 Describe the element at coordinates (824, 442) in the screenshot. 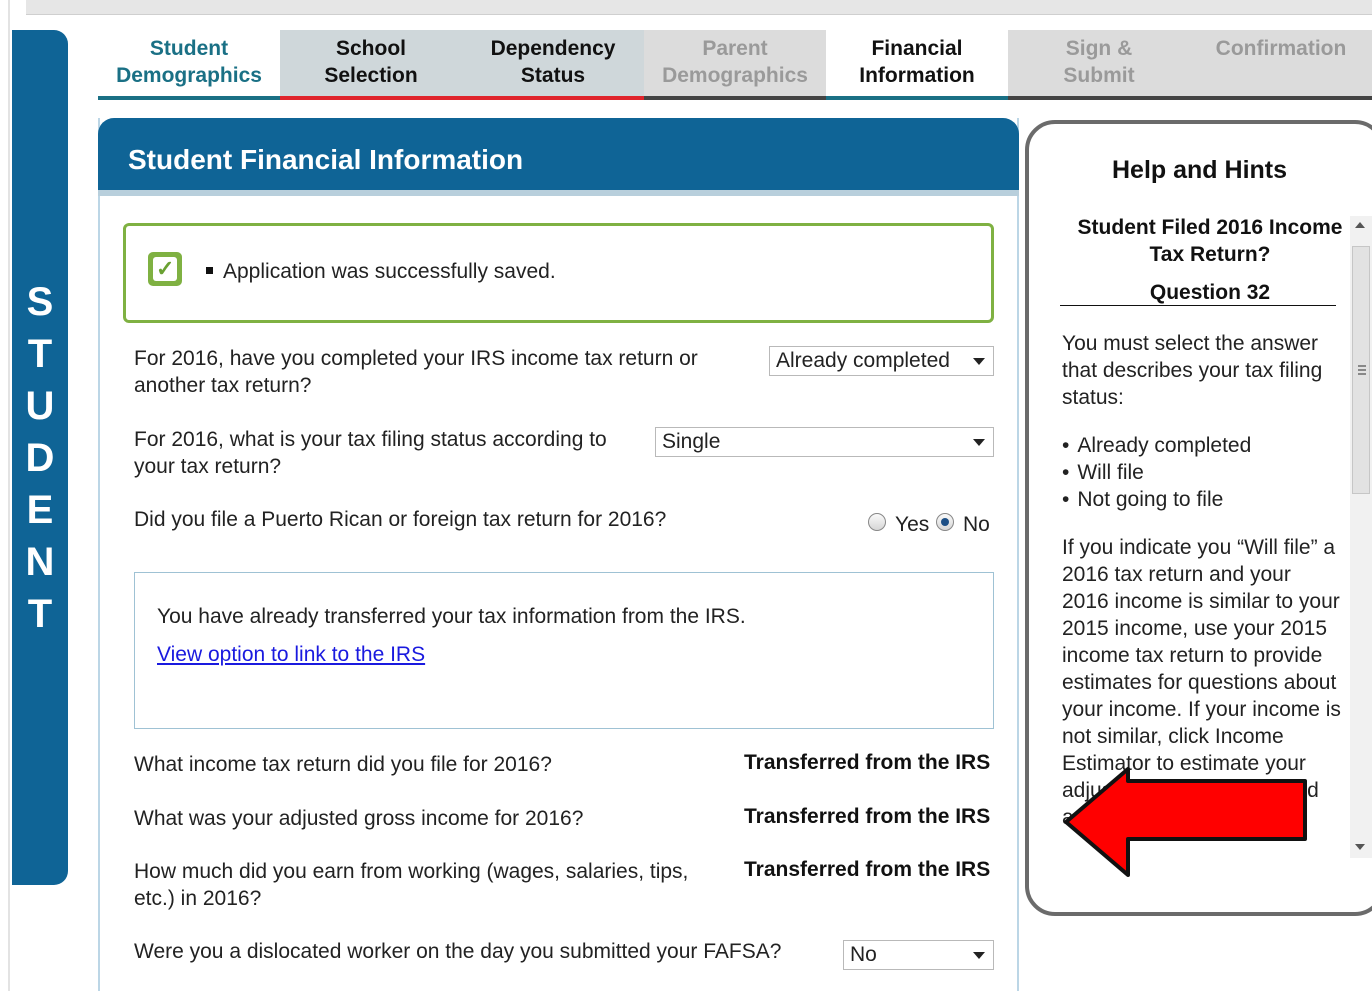

I see `filing-status-select: Single` at that location.